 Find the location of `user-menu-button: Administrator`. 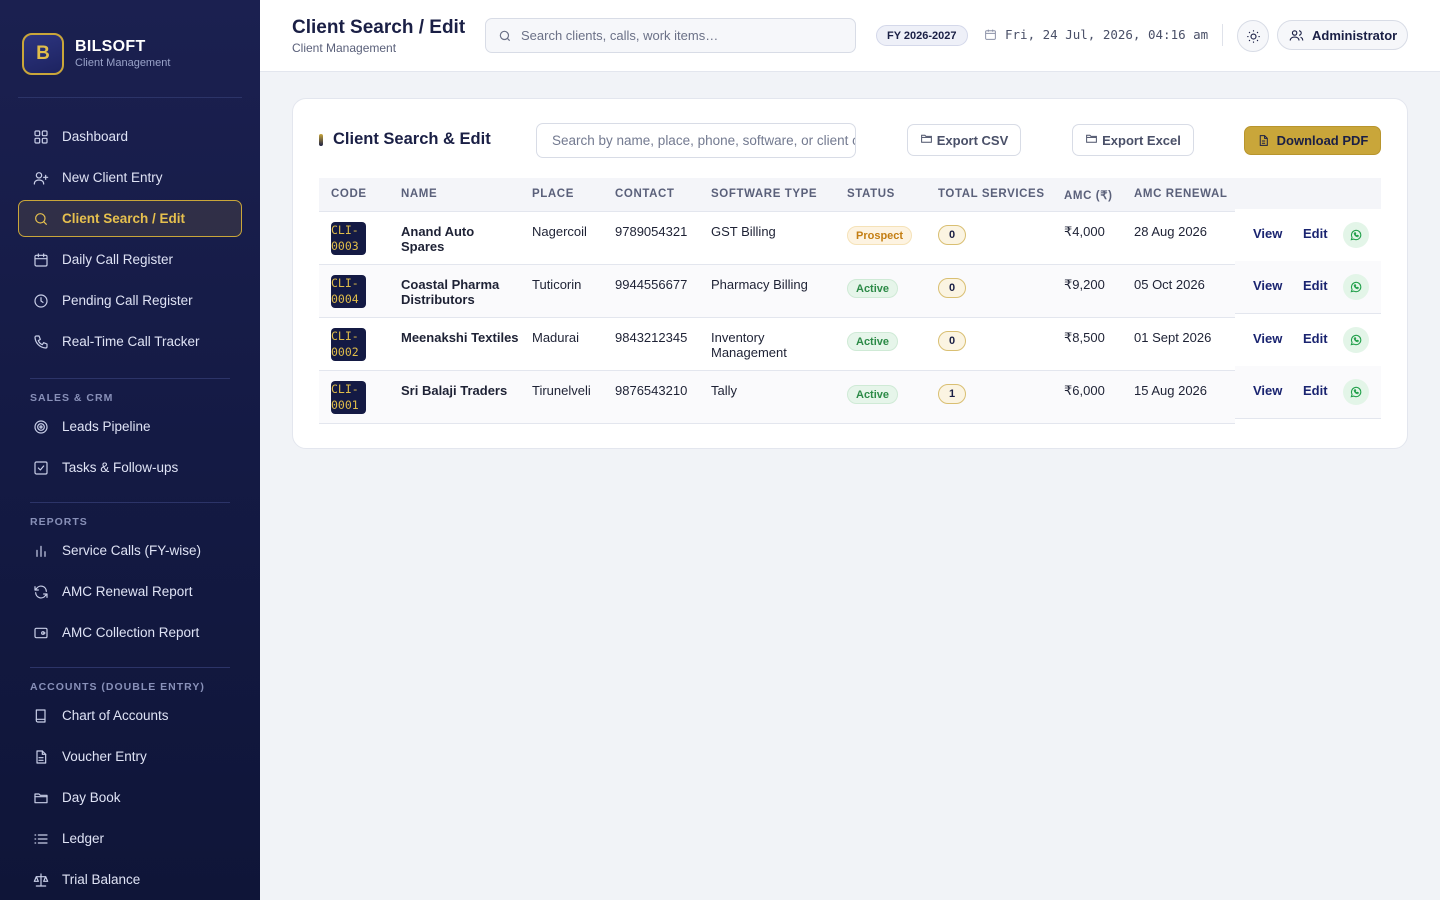

user-menu-button: Administrator is located at coordinates (1342, 35).